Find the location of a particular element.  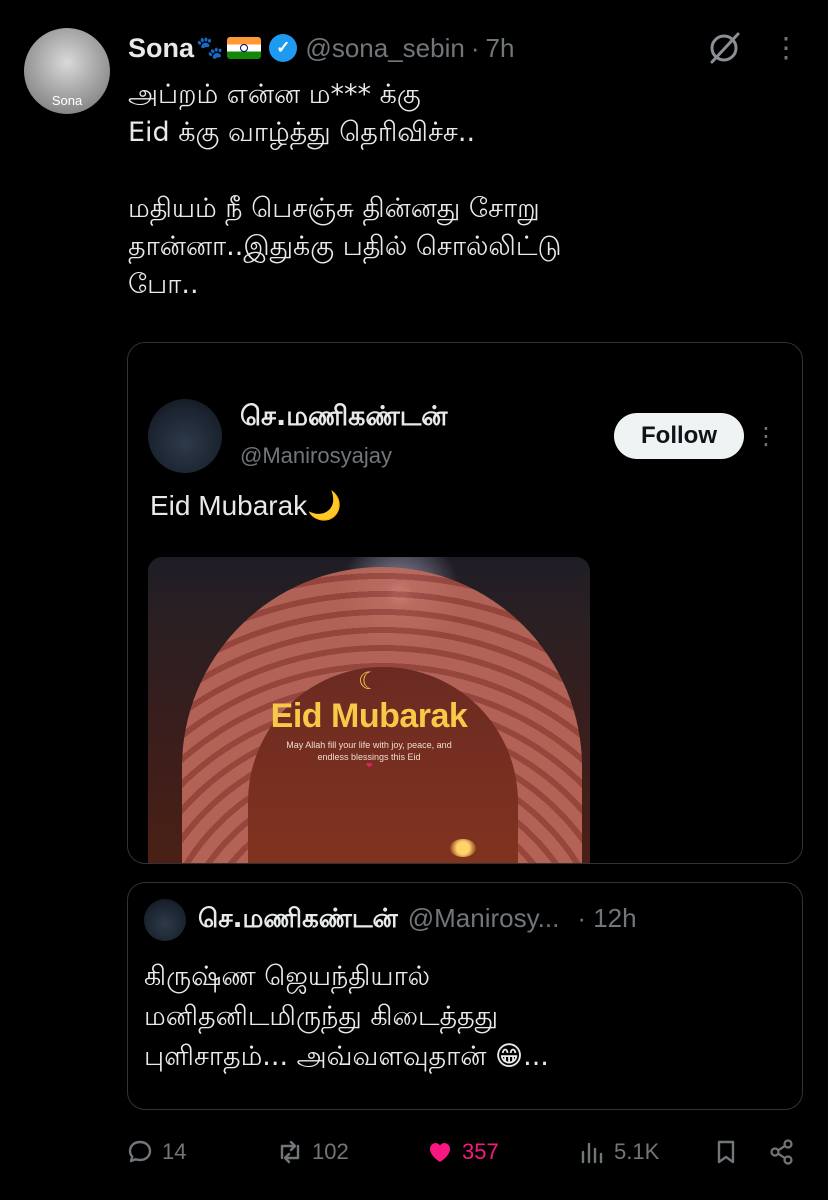

quoted-more-icon: ⋮ is located at coordinates (766, 436).